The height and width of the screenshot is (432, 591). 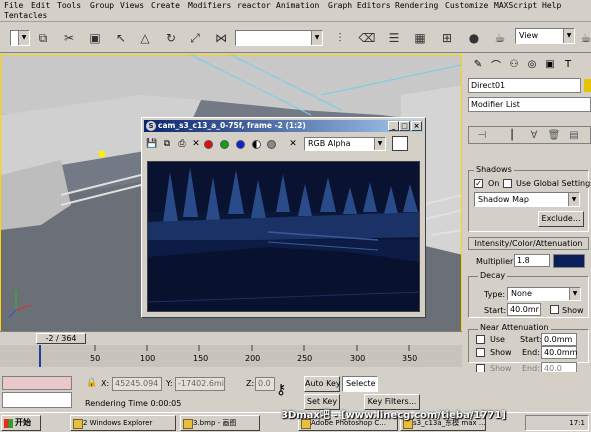 What do you see at coordinates (165, 6) in the screenshot?
I see `menu-create: Create` at bounding box center [165, 6].